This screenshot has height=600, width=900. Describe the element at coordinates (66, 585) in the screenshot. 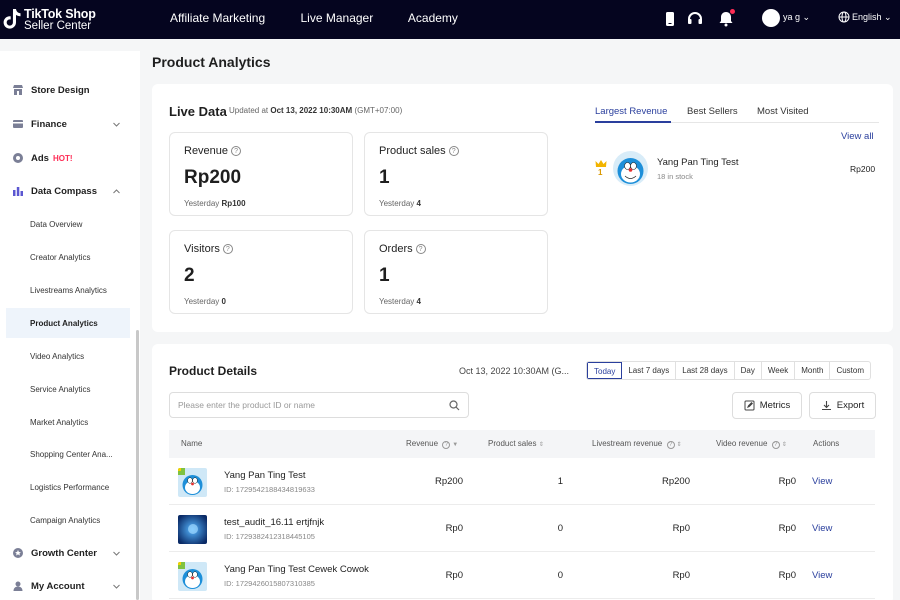

I see `sidebar-item-my-account: My Account` at that location.